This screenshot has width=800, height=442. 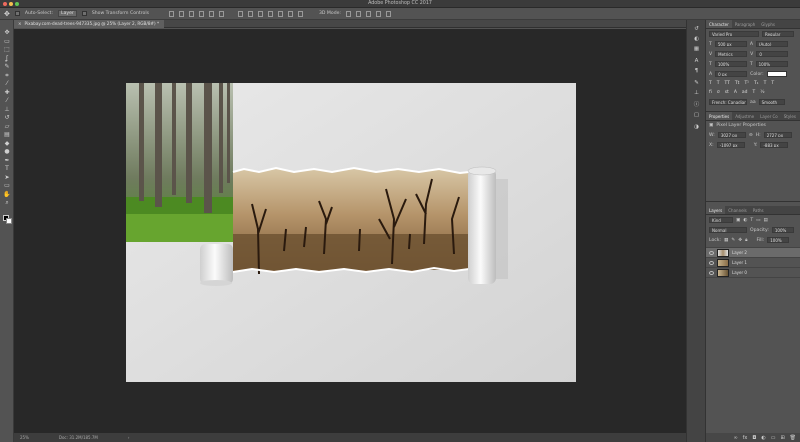 I want to click on y-field: -883 px, so click(x=774, y=145).